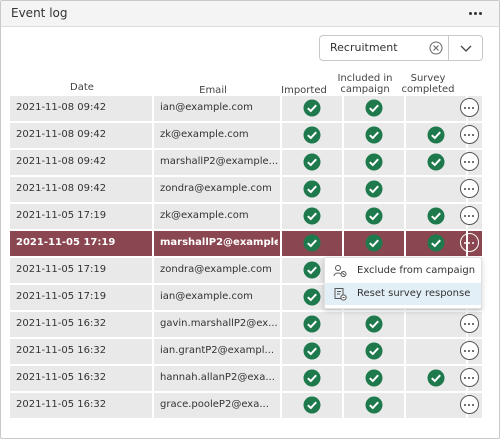 This screenshot has height=441, width=502. I want to click on column-header-date: Date, so click(82, 87).